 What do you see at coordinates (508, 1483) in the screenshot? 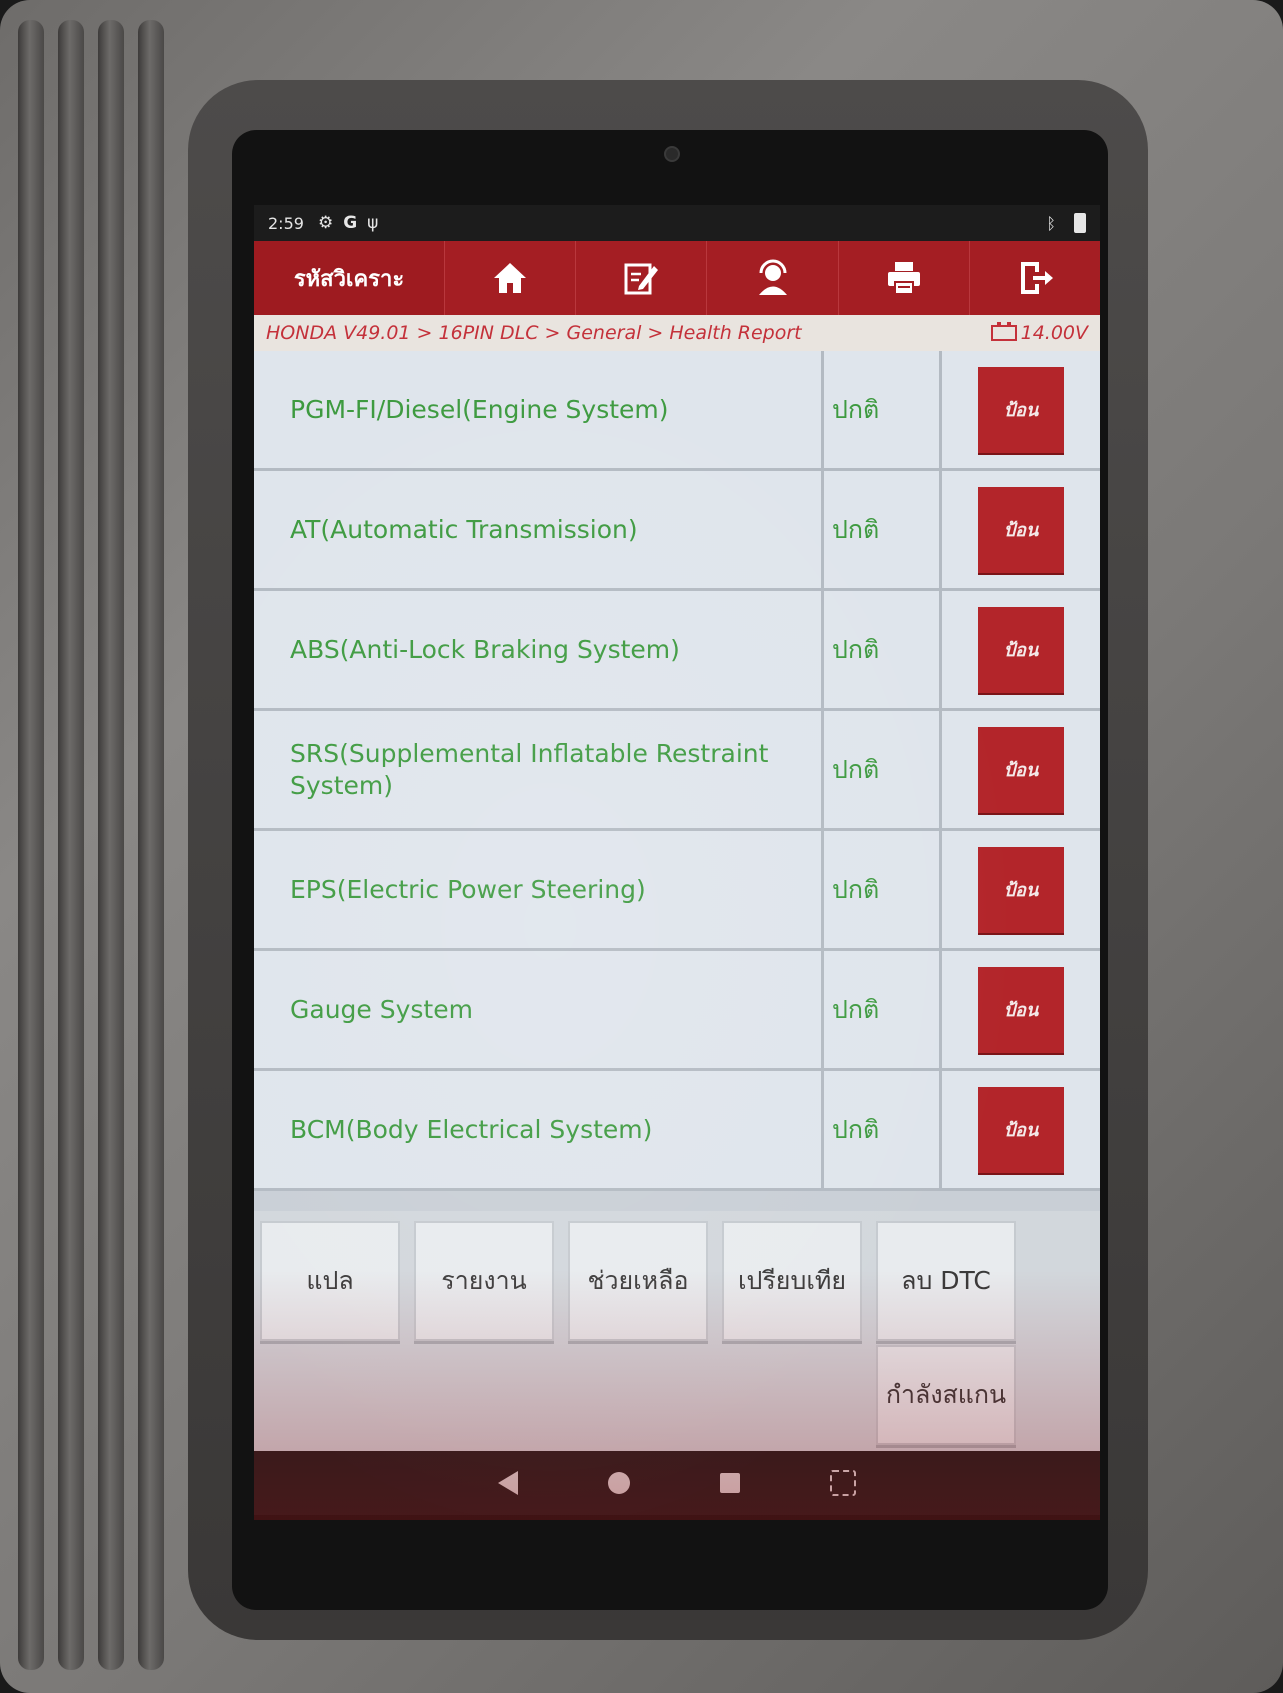
I see `back-icon` at bounding box center [508, 1483].